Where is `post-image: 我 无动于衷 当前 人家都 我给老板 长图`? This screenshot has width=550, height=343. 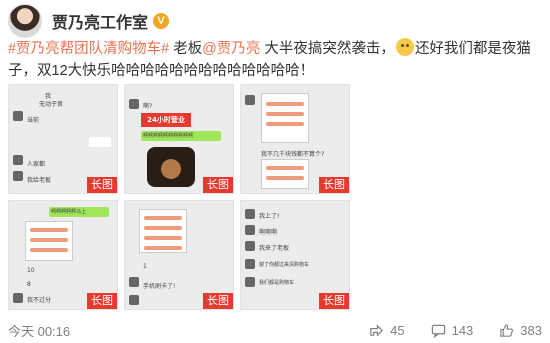 post-image: 我 无动于衷 当前 人家都 我给老板 长图 is located at coordinates (63, 139).